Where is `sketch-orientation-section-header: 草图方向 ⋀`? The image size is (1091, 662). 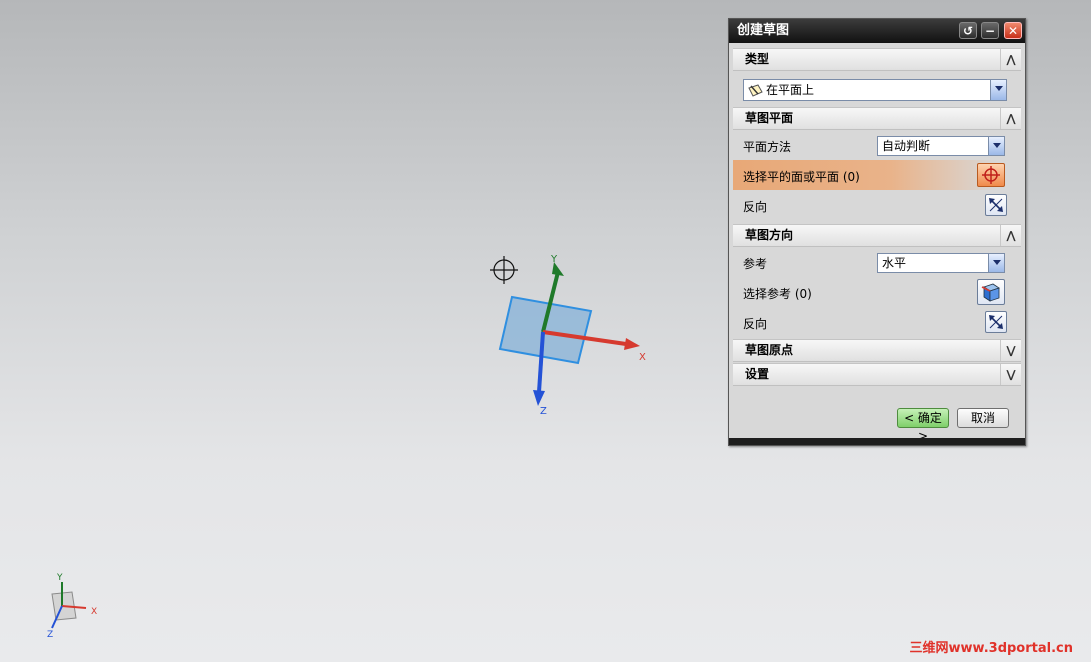
sketch-orientation-section-header: 草图方向 ⋀ is located at coordinates (877, 235).